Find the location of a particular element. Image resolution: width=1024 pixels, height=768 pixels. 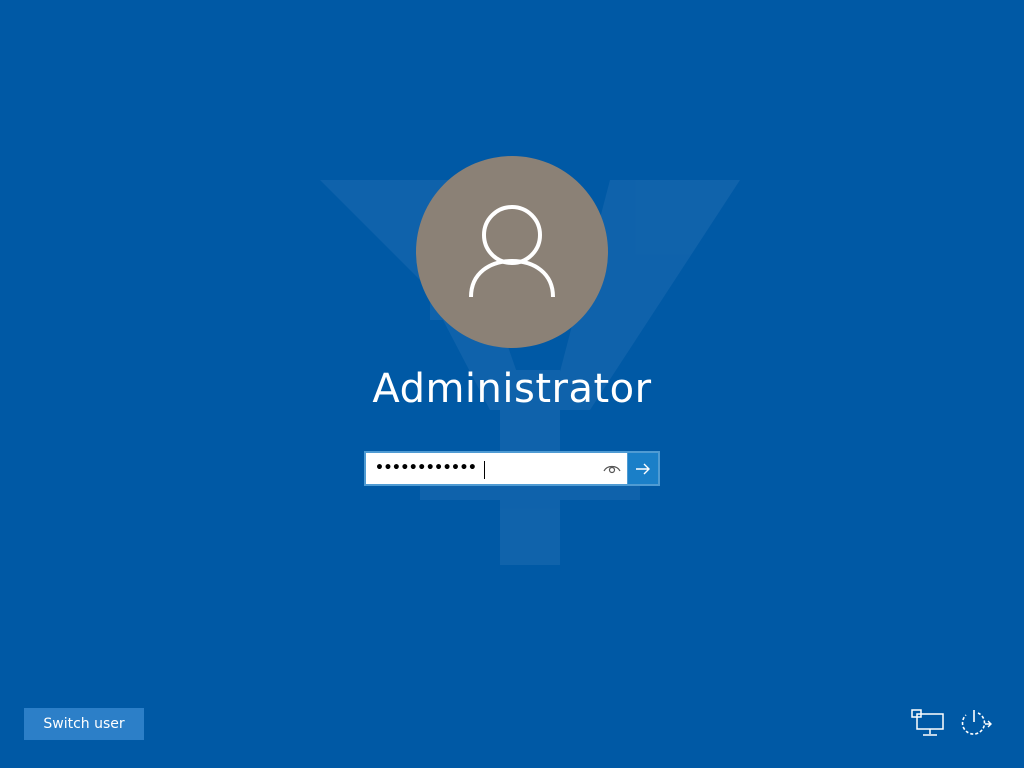

eye-icon is located at coordinates (612, 469).